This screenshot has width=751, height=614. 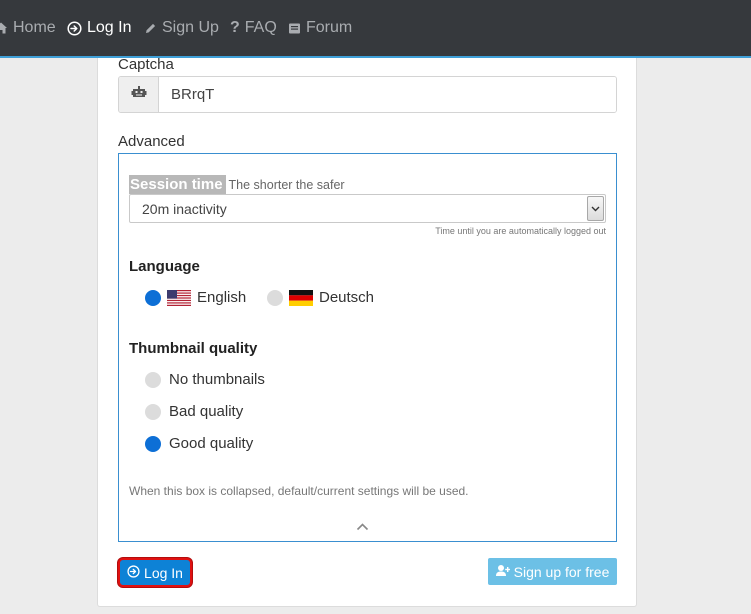 I want to click on advanced-label: Advanced, so click(x=151, y=141).